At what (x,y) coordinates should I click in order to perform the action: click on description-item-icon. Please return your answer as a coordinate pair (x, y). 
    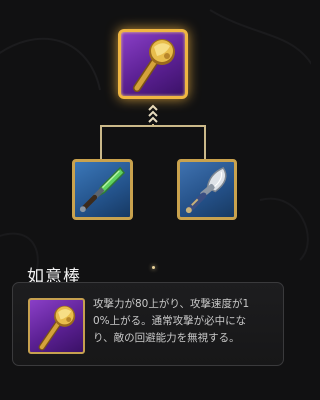
    Looking at the image, I should click on (56, 326).